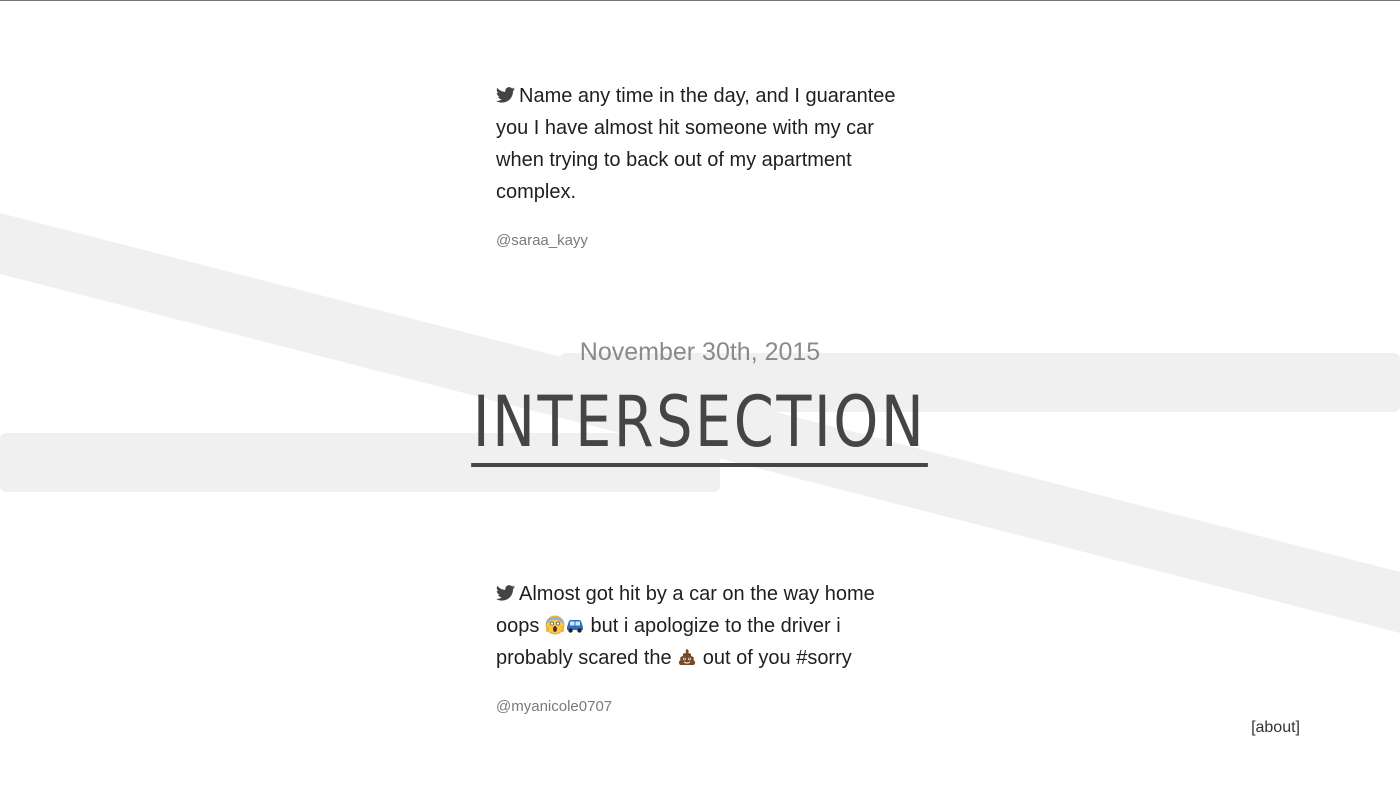  I want to click on car-emoji, so click(574, 626).